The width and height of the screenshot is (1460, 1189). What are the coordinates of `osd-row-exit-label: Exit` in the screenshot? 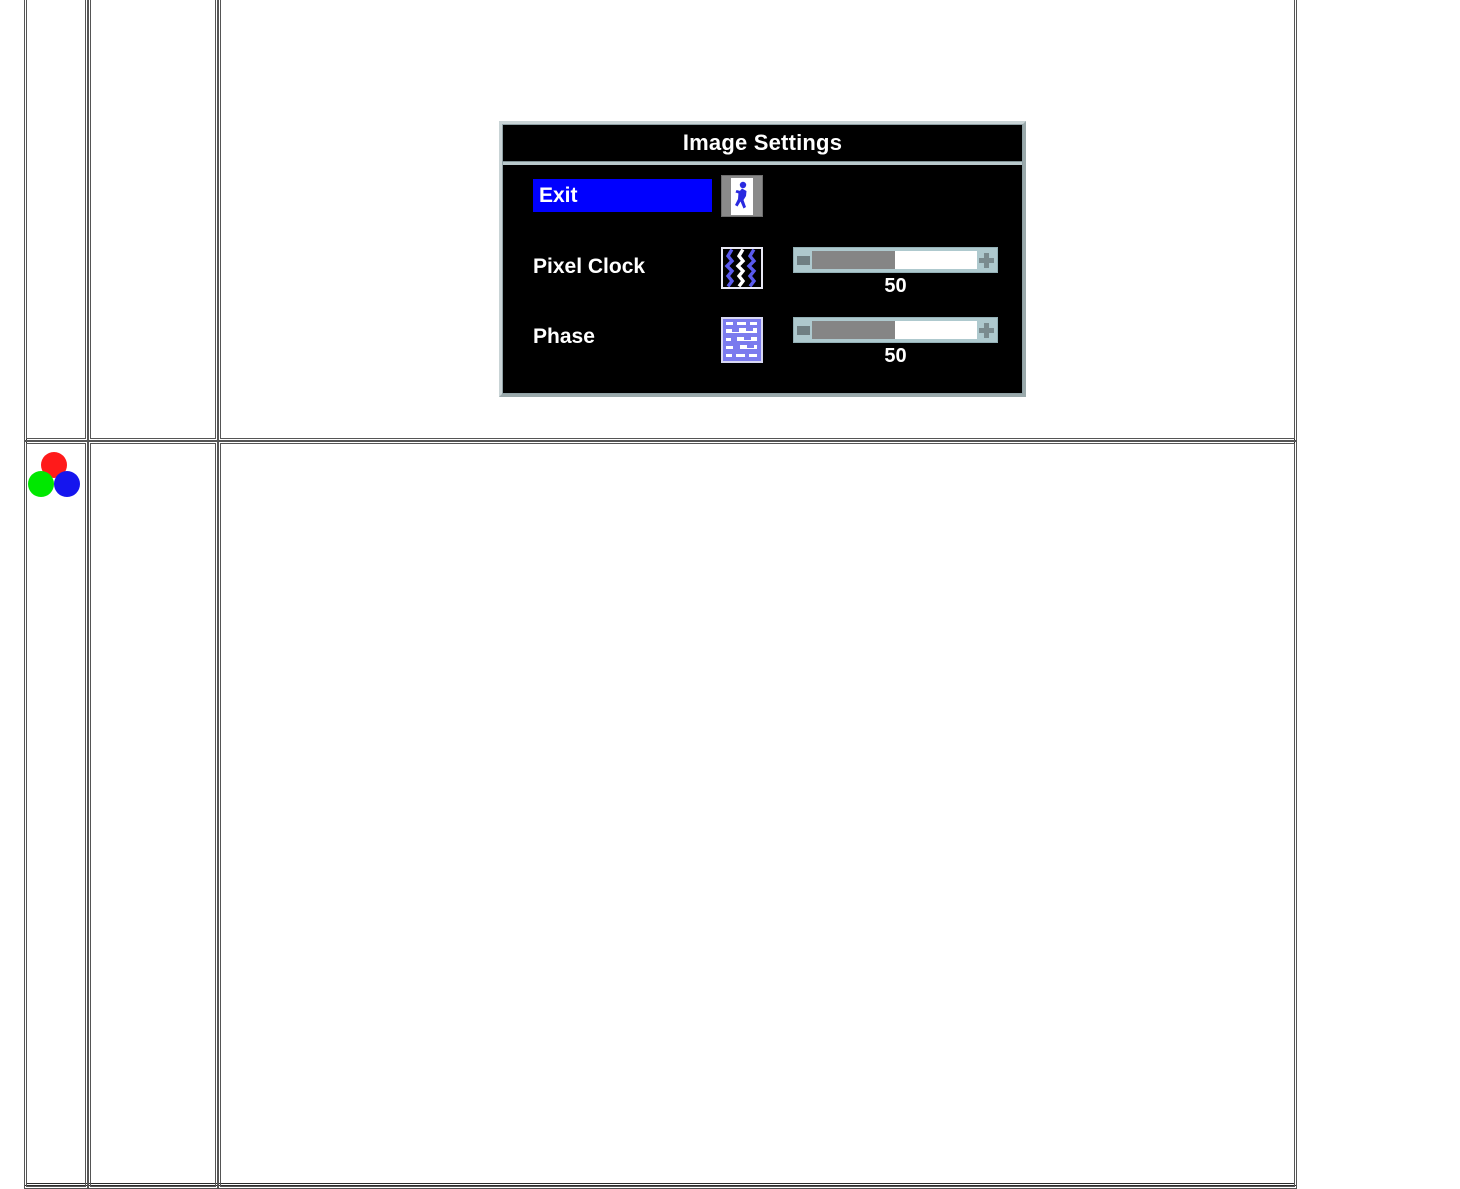 It's located at (622, 195).